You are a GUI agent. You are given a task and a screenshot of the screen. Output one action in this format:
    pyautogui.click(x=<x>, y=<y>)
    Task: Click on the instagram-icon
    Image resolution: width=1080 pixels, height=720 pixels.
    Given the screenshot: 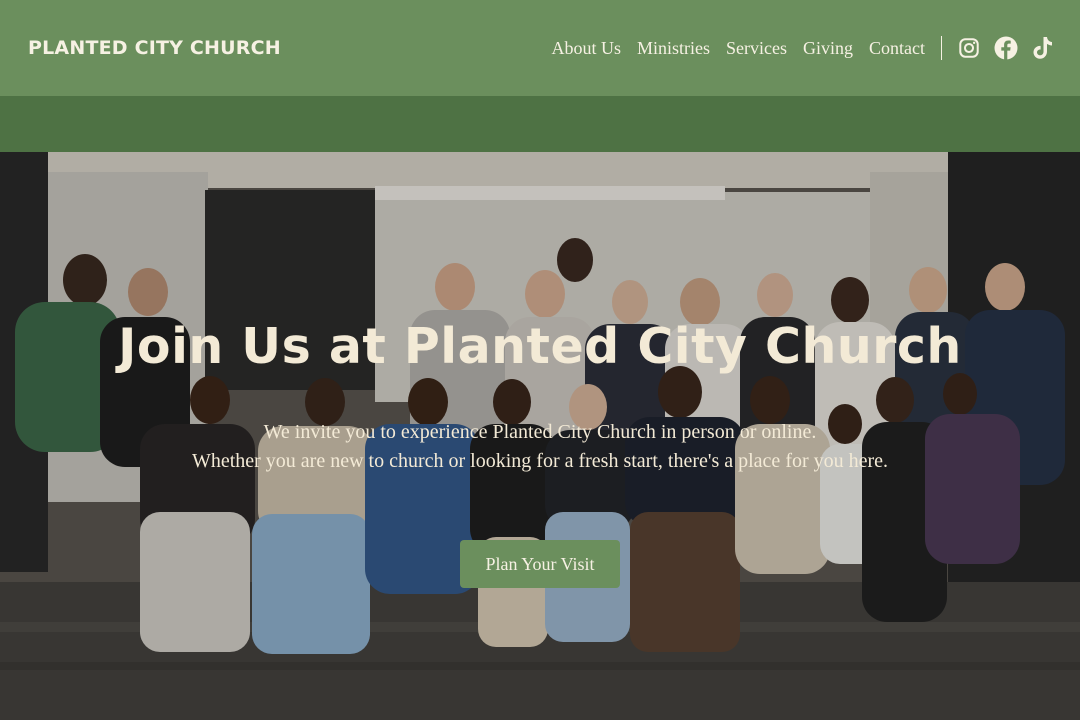 What is the action you would take?
    pyautogui.click(x=969, y=48)
    